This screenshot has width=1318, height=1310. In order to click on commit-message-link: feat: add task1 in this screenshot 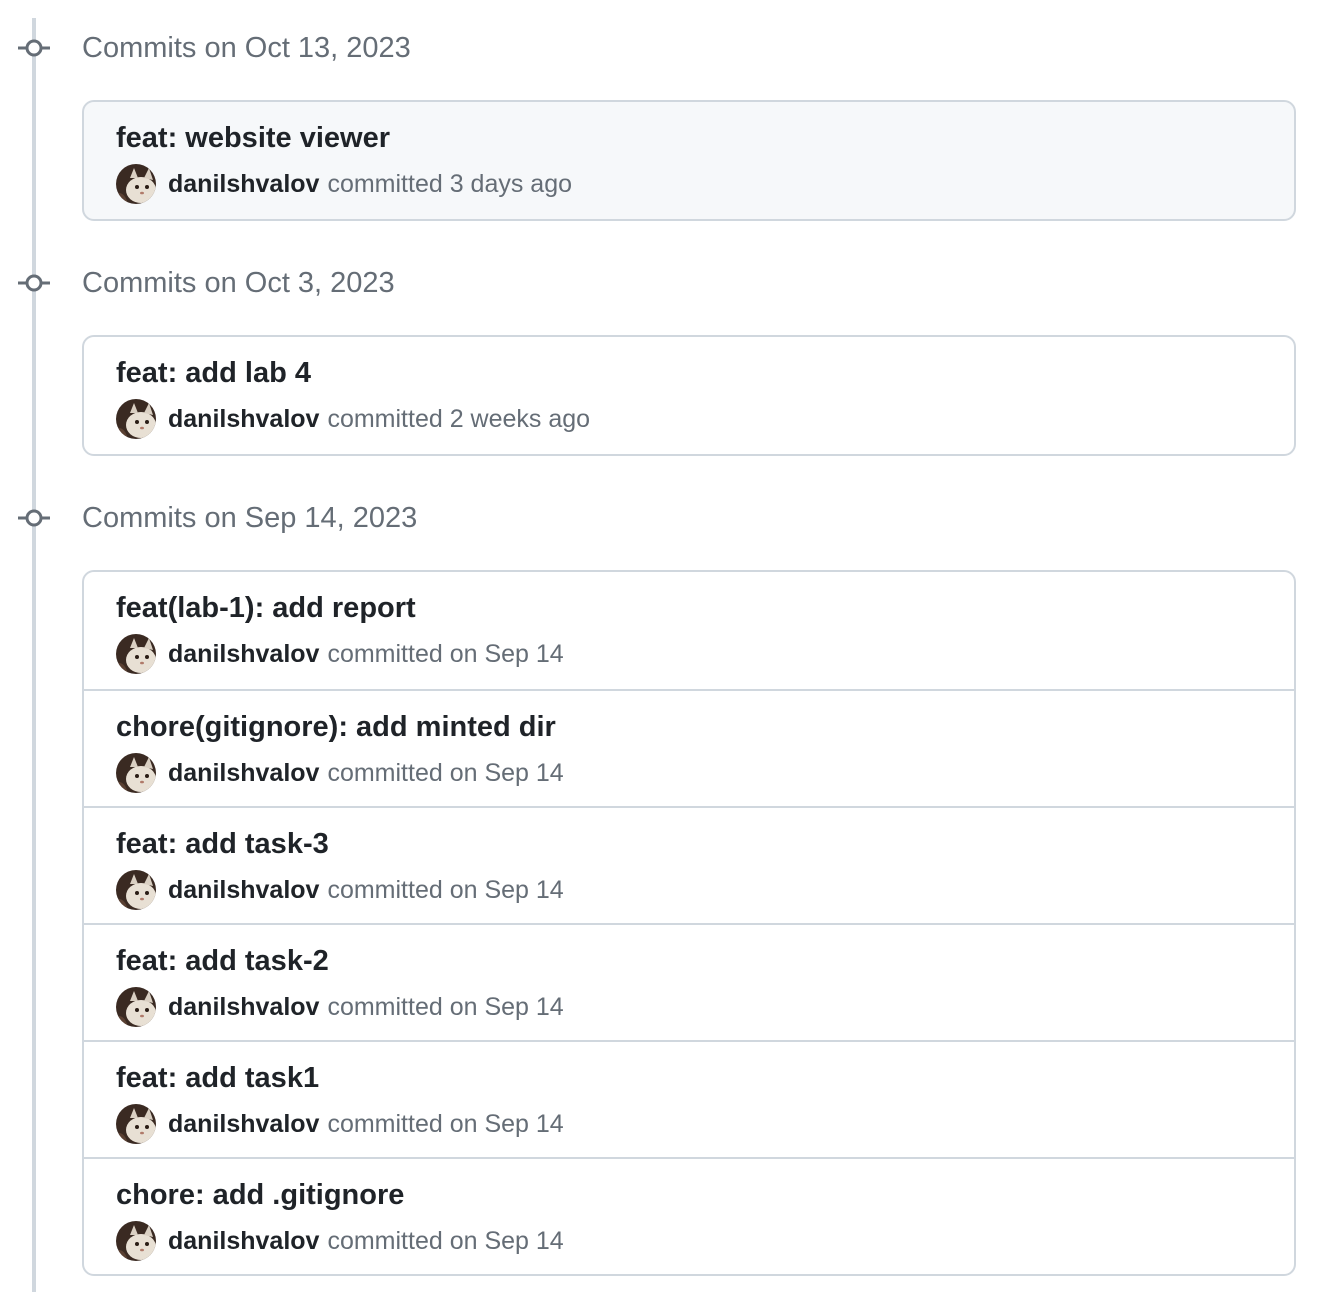, I will do `click(217, 1078)`.